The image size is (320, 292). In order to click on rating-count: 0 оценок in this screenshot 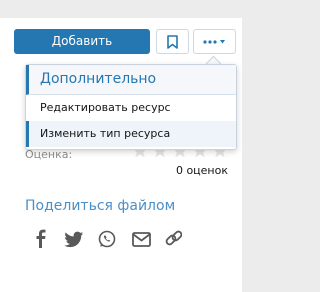, I will do `click(201, 170)`.